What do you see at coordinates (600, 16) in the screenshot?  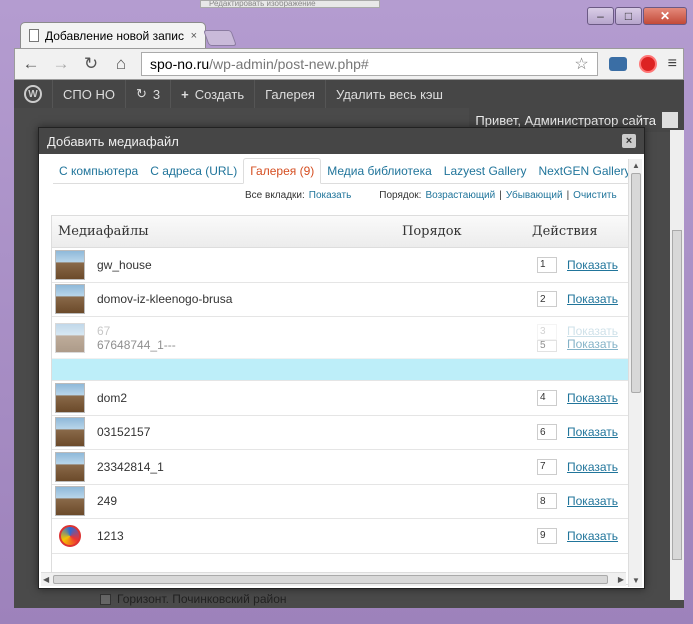 I see `minimize-button: –` at bounding box center [600, 16].